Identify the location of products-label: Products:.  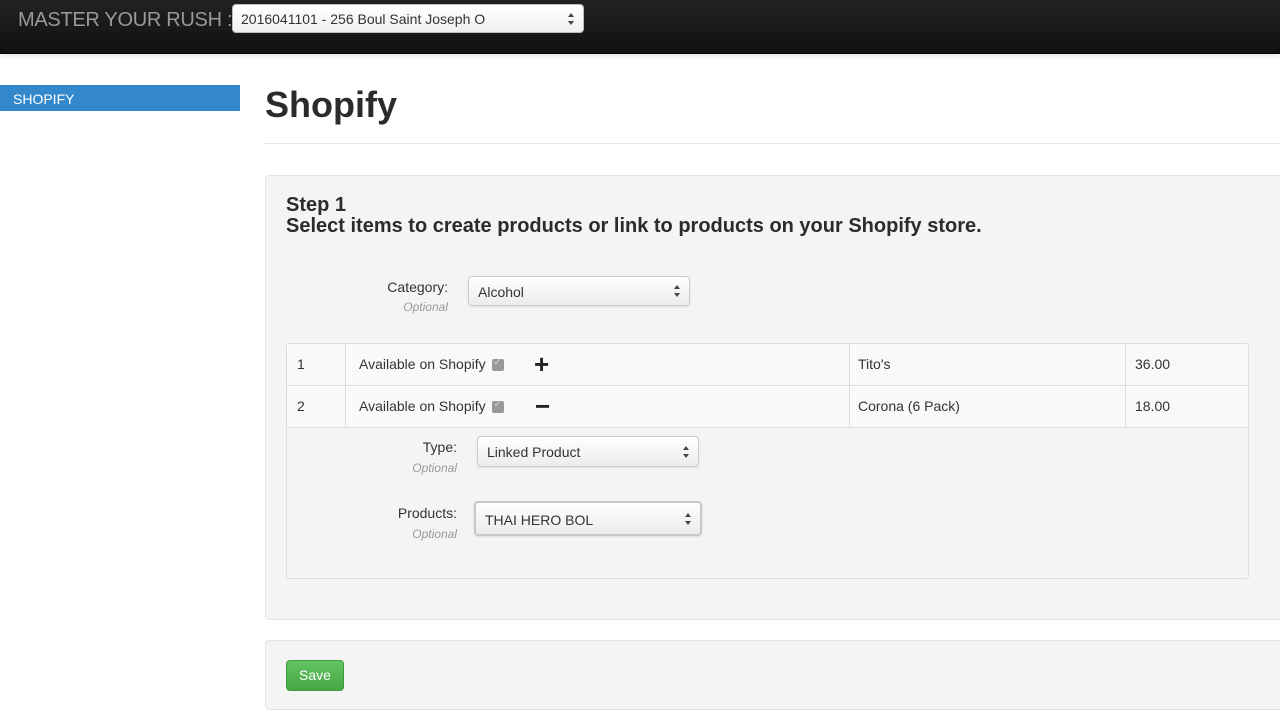
(427, 513).